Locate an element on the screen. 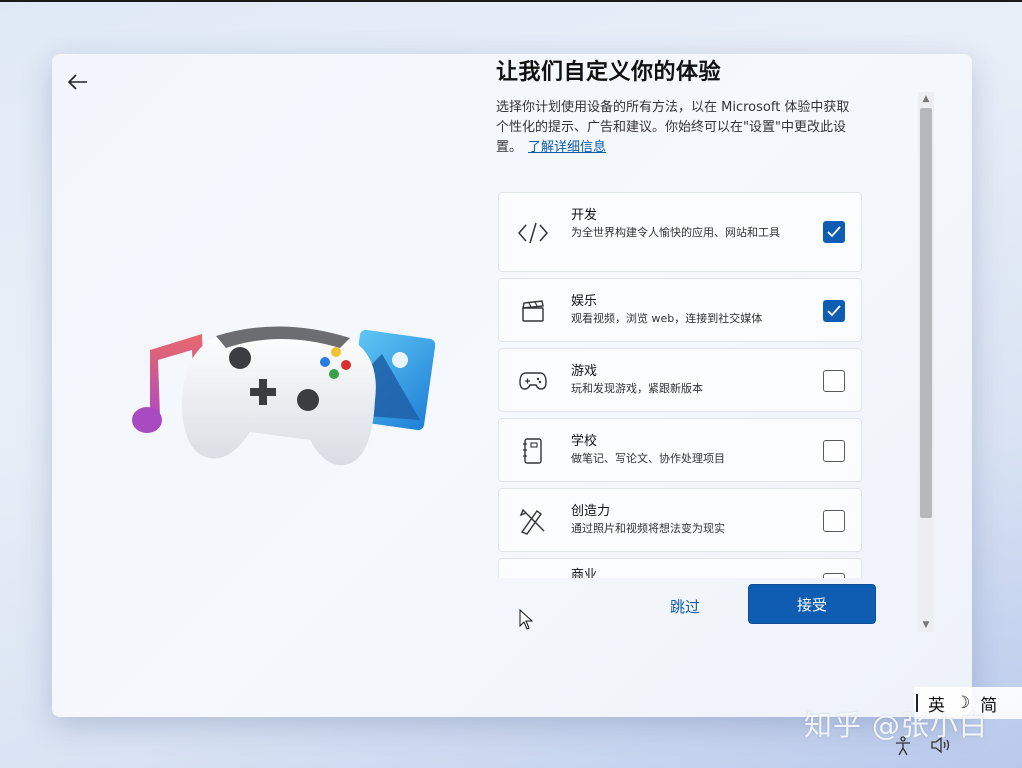 This screenshot has width=1022, height=768. hero-illustration is located at coordinates (283, 396).